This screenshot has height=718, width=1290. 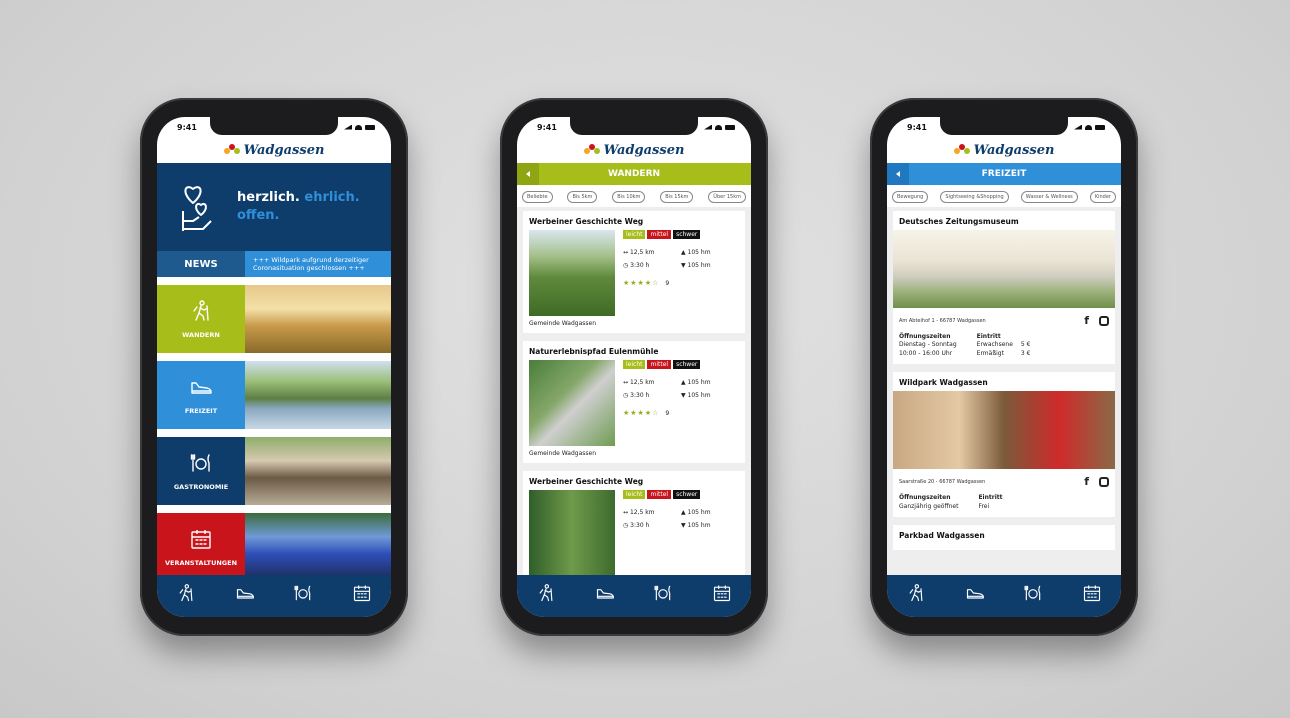 What do you see at coordinates (1049, 197) in the screenshot?
I see `filter-chip: Wasser & Wellness` at bounding box center [1049, 197].